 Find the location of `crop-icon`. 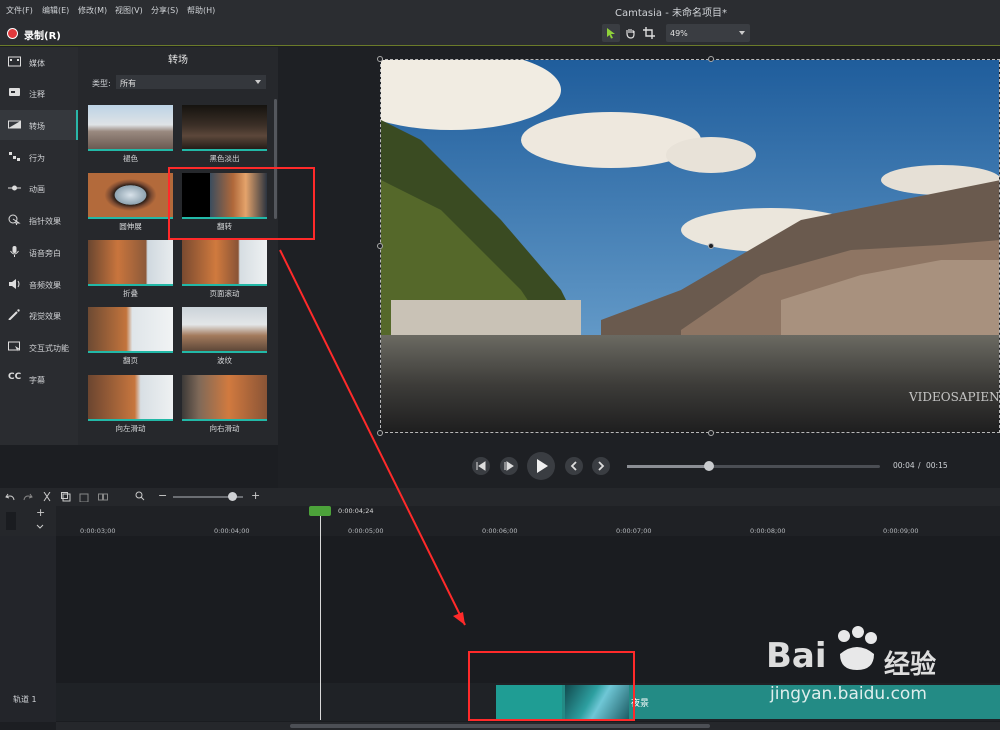

crop-icon is located at coordinates (649, 33).